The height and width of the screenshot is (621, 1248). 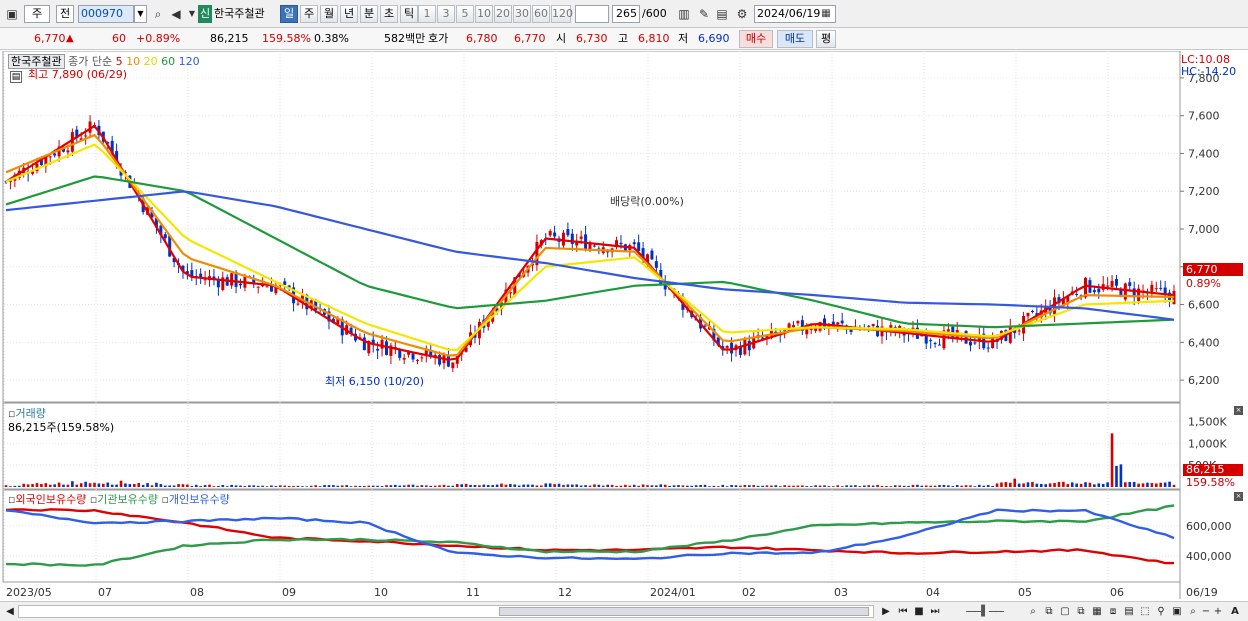 What do you see at coordinates (826, 39) in the screenshot?
I see `evaluate-button: 평` at bounding box center [826, 39].